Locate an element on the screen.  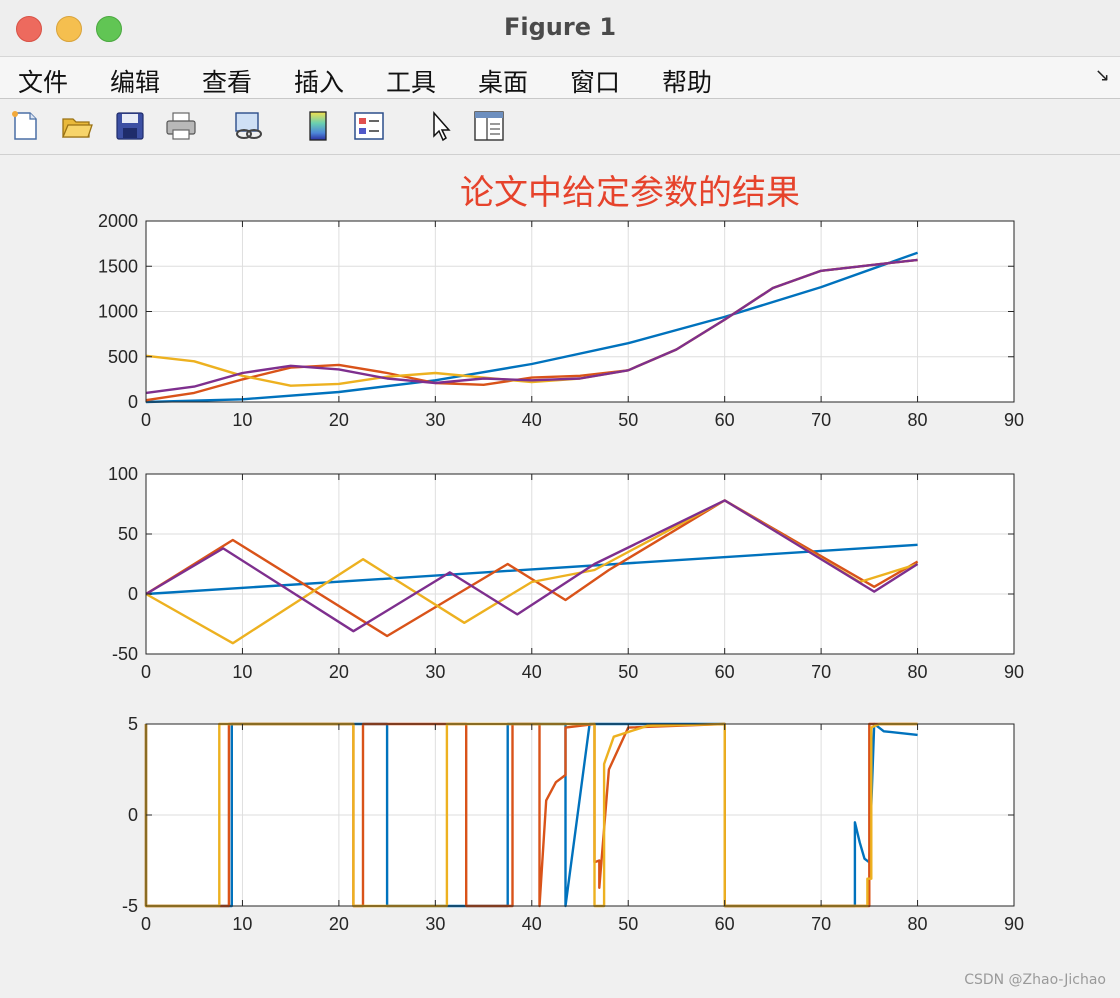
legend-icon is located at coordinates (369, 126).